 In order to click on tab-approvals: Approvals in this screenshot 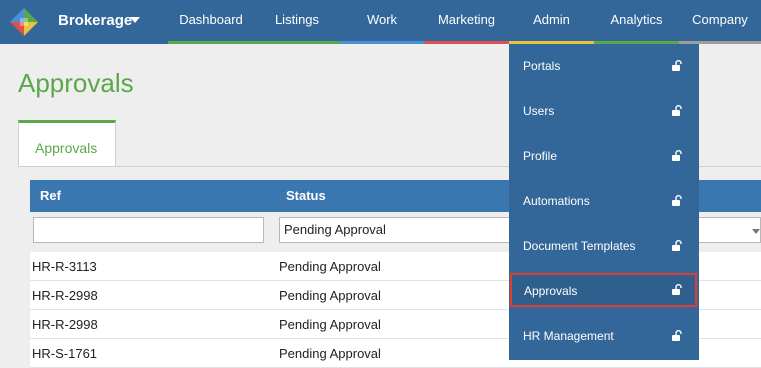, I will do `click(67, 143)`.